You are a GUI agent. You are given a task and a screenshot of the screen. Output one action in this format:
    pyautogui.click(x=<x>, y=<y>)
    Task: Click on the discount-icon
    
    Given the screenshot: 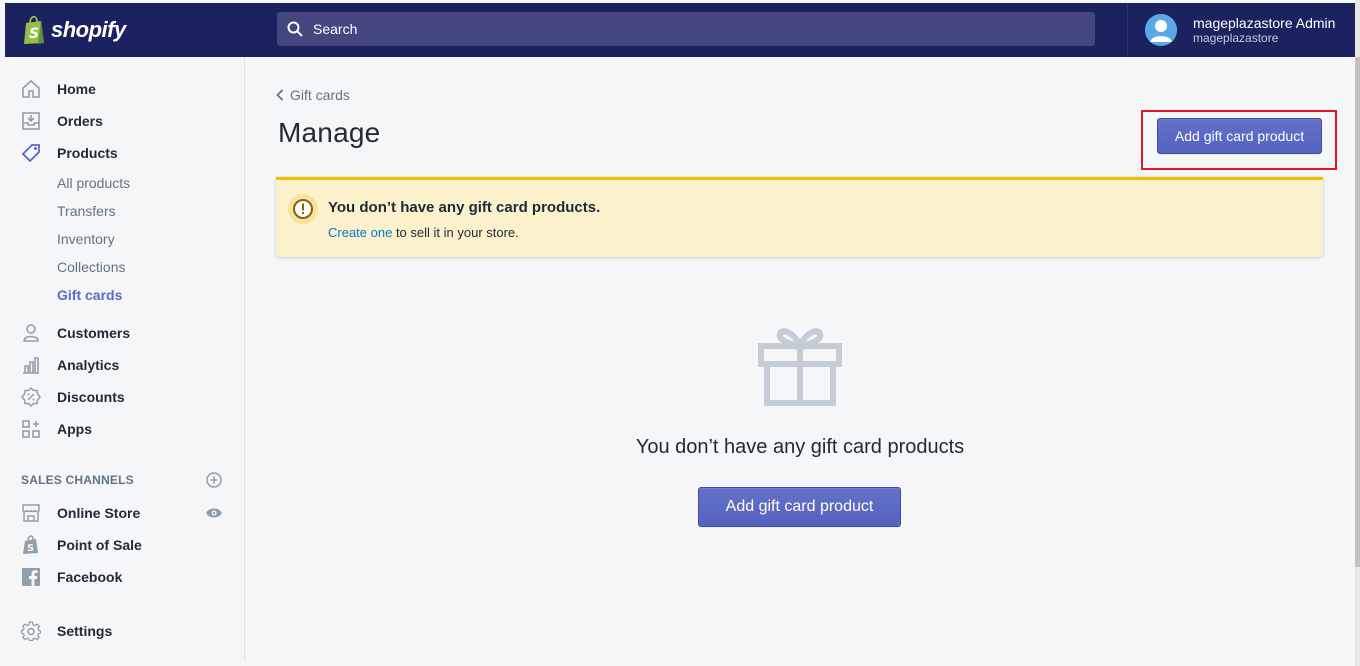 What is the action you would take?
    pyautogui.click(x=31, y=397)
    